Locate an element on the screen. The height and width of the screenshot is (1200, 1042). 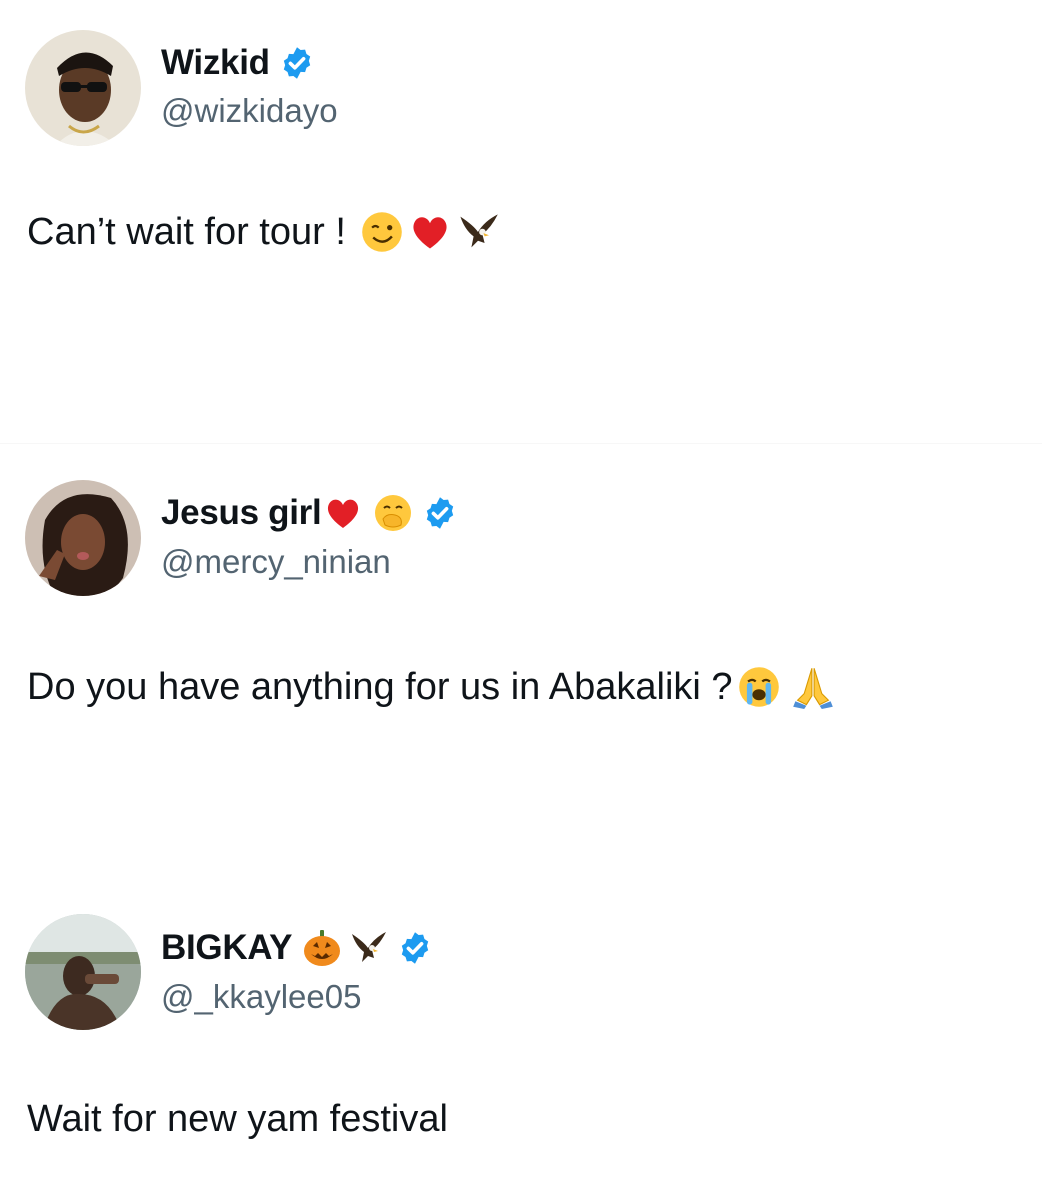
avatar-photo-icon is located at coordinates (83, 972).